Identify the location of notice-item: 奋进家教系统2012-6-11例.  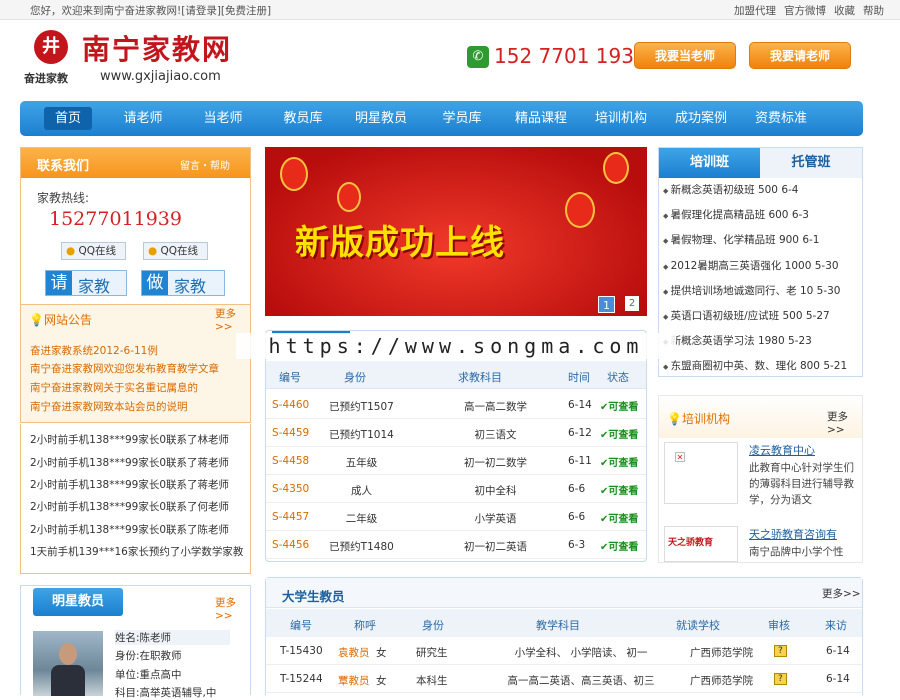
(94, 350).